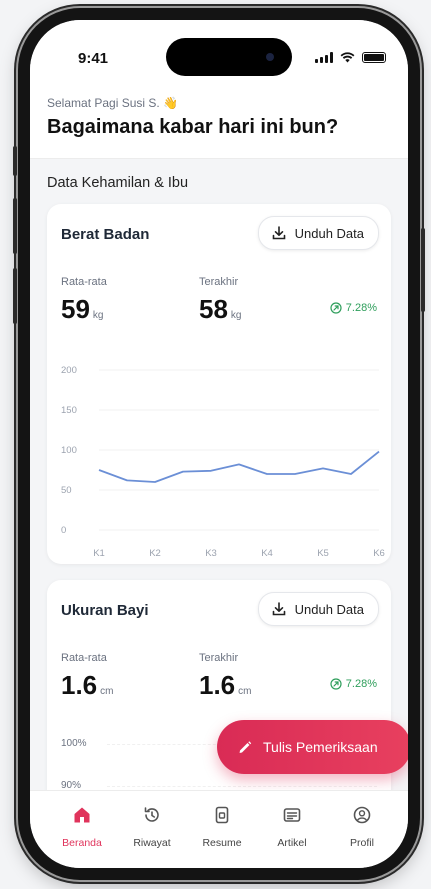 This screenshot has height=889, width=431. What do you see at coordinates (329, 609) in the screenshot?
I see `baby-download-label: Unduh Data` at bounding box center [329, 609].